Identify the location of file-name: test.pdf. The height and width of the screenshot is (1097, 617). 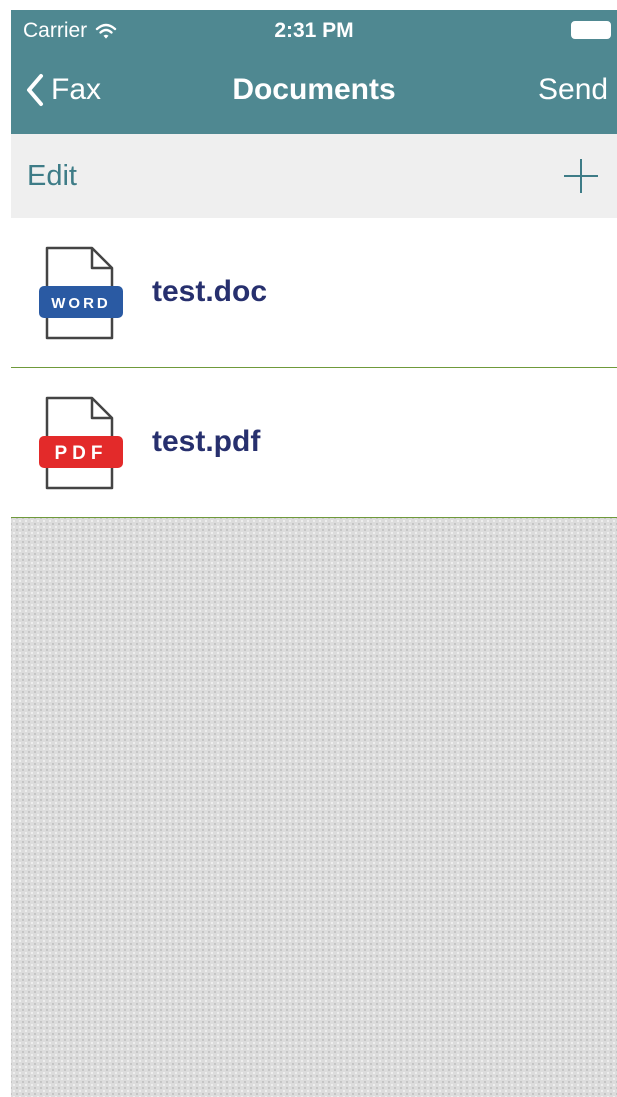
(206, 441).